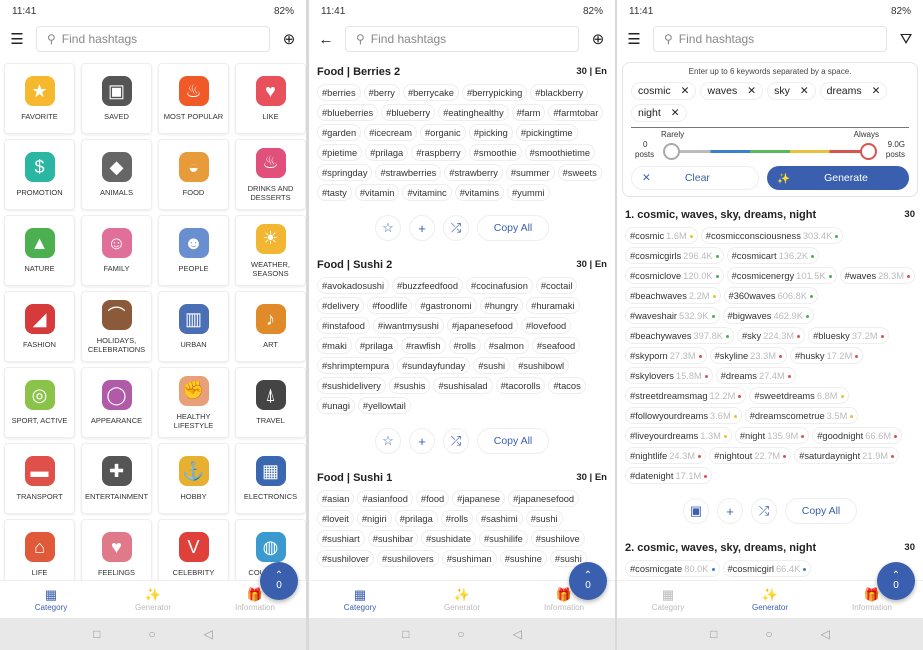  Describe the element at coordinates (377, 192) in the screenshot. I see `hashtag-chip: #vitamin` at that location.